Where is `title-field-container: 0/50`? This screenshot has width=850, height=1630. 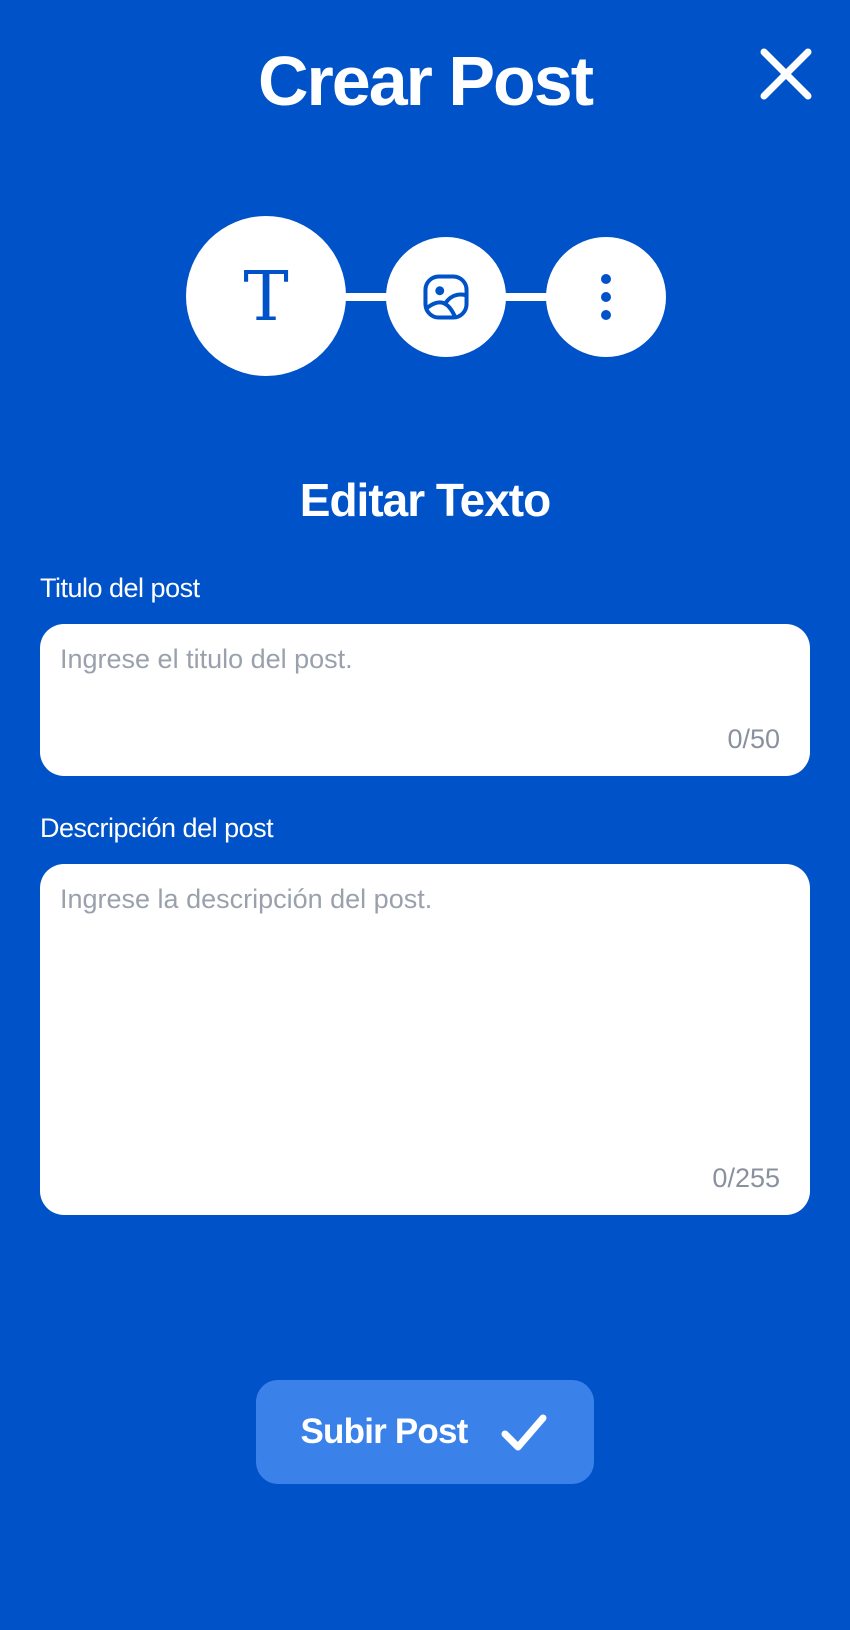 title-field-container: 0/50 is located at coordinates (425, 700).